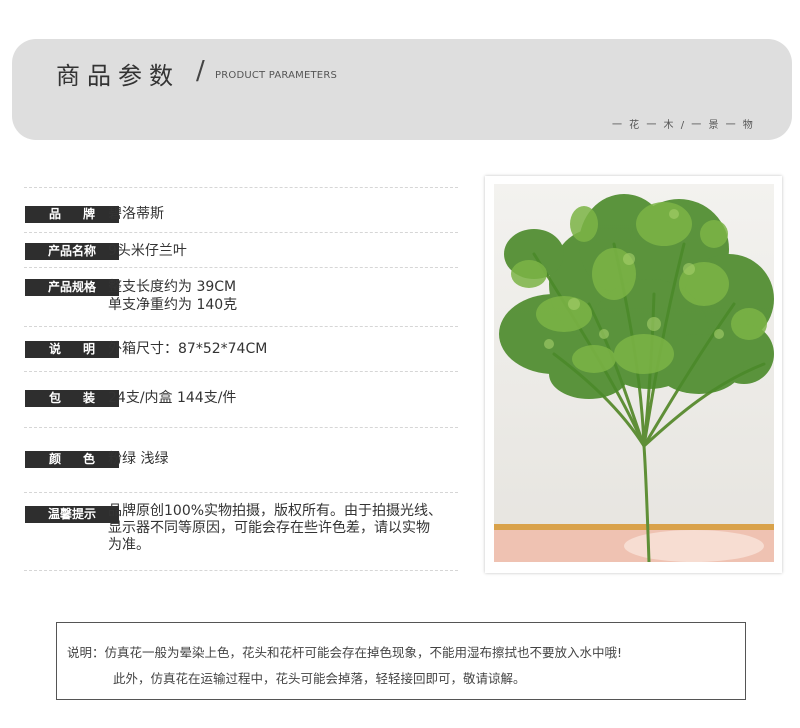  I want to click on param-value-packaging: 24支/内盒 144支/件, so click(172, 398).